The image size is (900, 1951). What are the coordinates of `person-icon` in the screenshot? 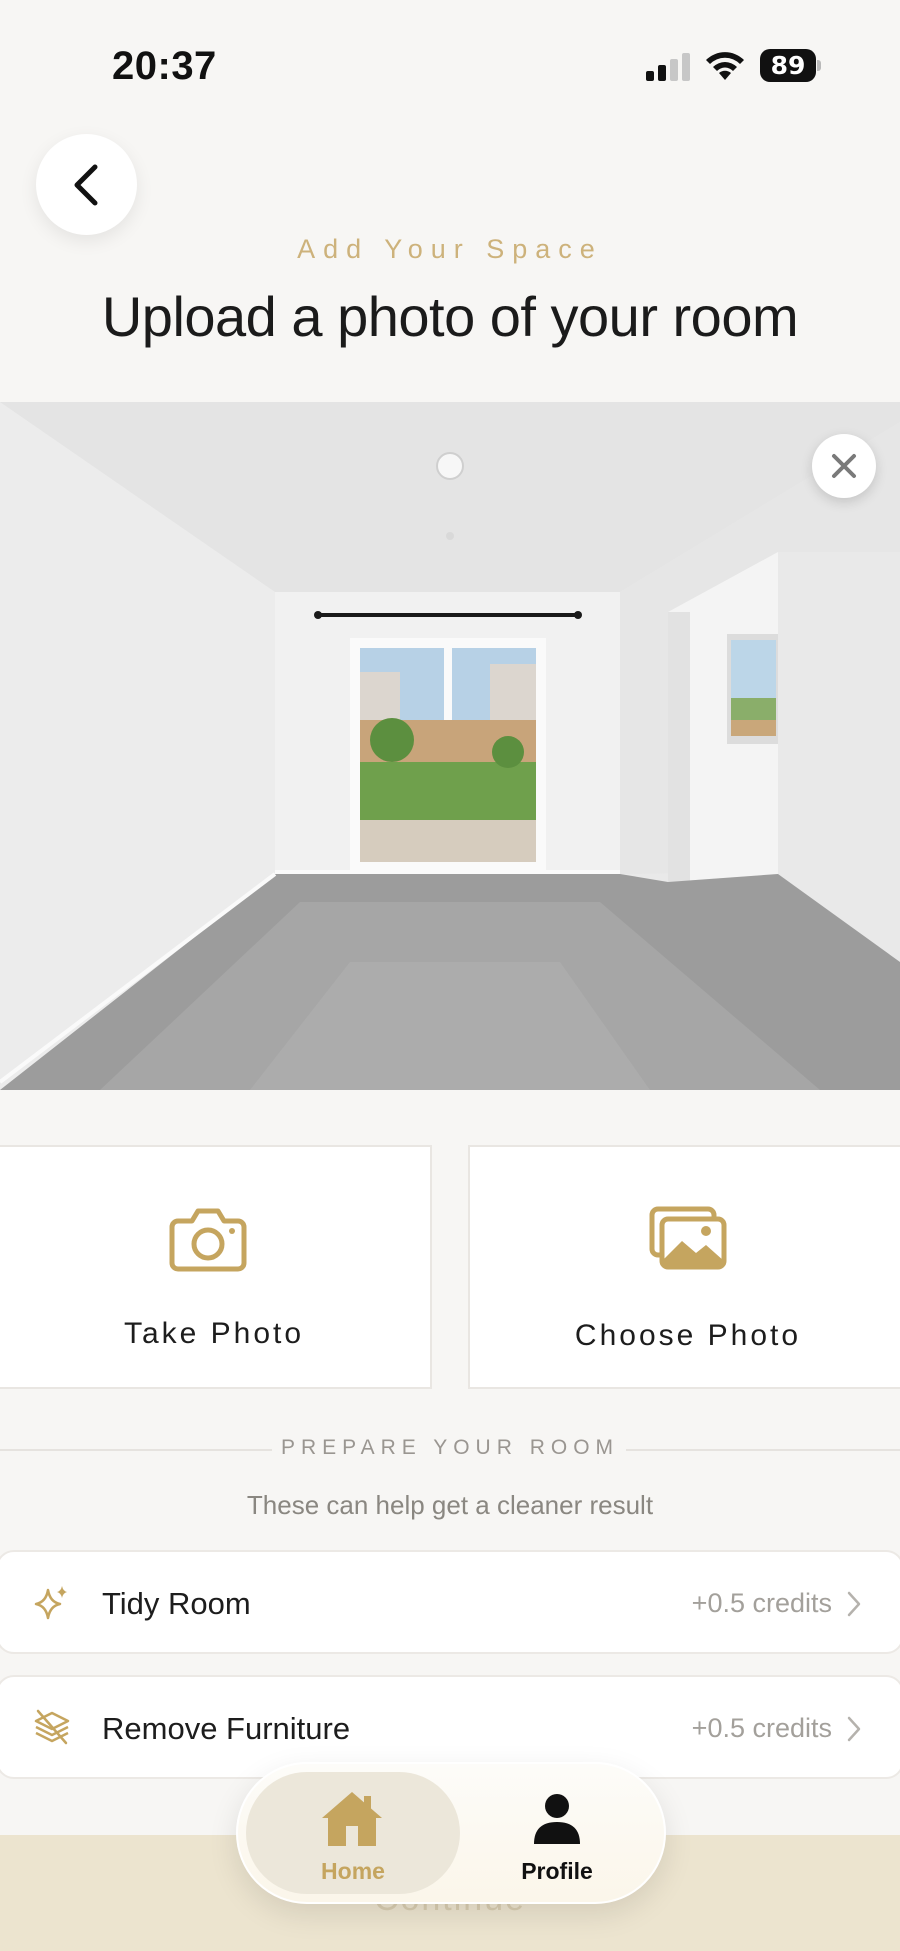 It's located at (557, 1819).